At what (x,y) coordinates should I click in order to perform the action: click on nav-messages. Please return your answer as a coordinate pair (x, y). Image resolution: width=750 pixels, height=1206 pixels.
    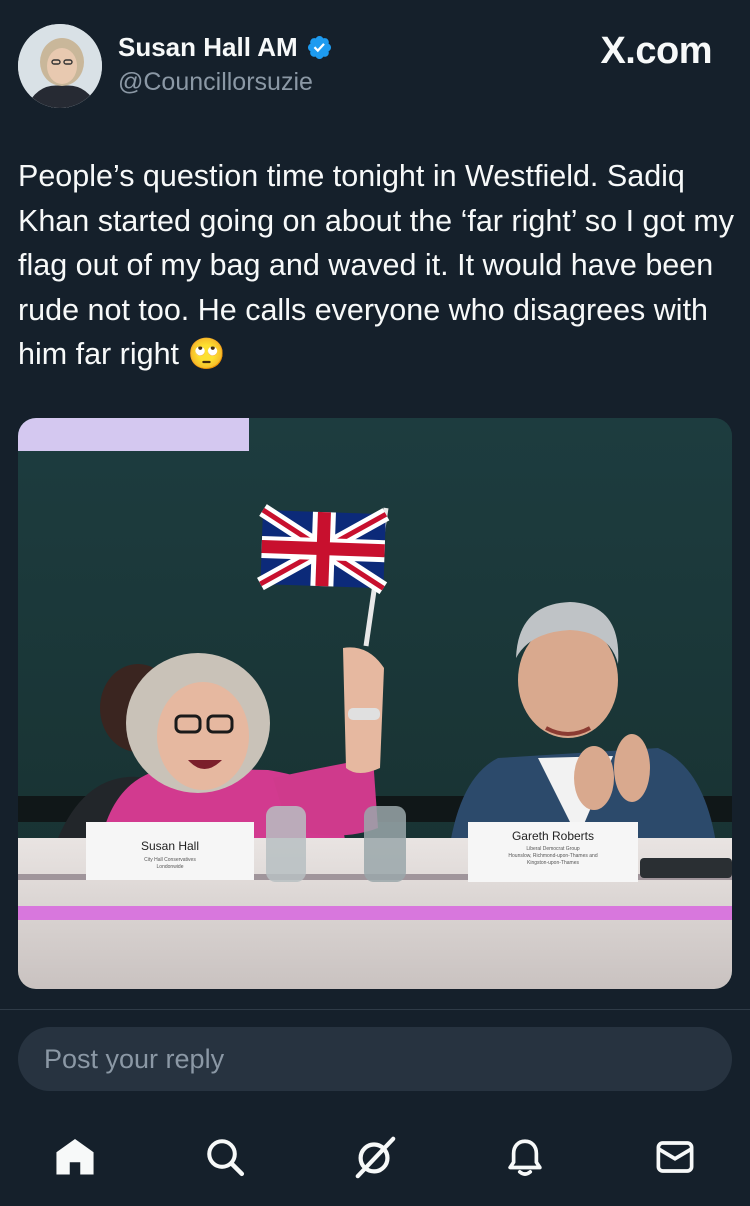
    Looking at the image, I should click on (675, 1157).